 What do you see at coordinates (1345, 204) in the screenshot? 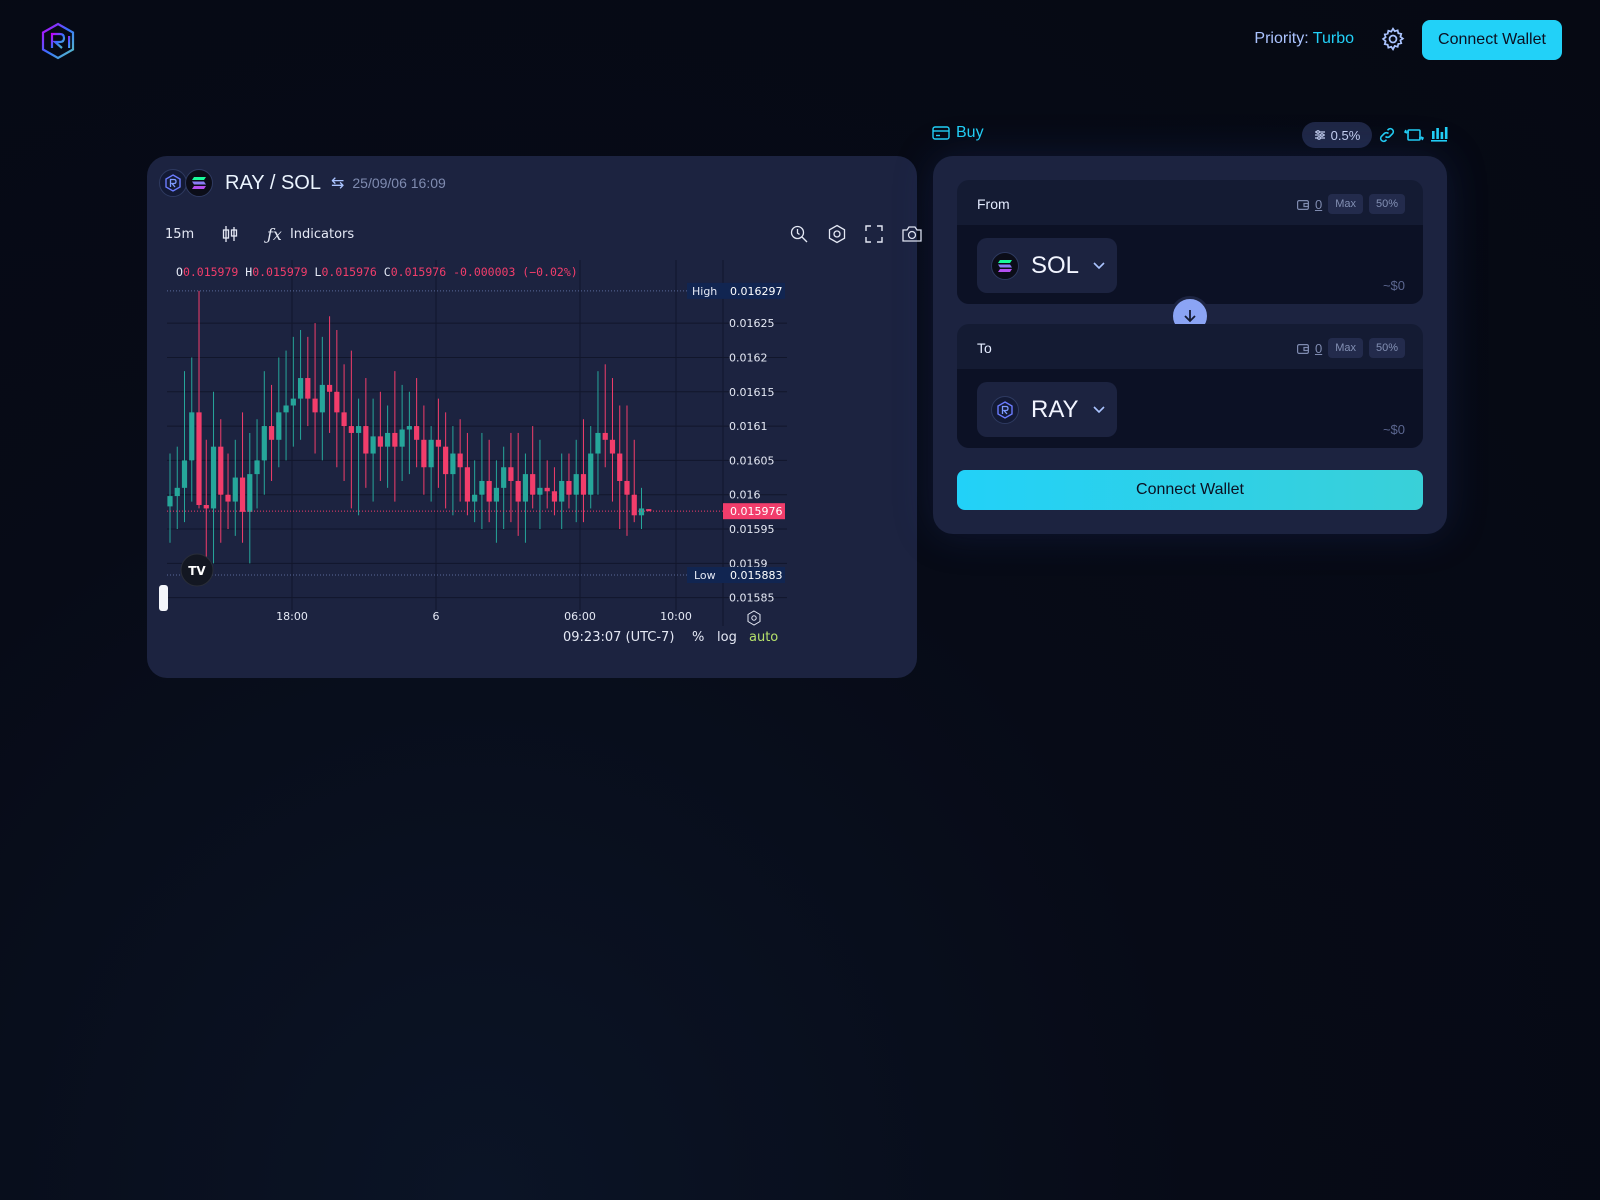
I see `from-max-button: Max` at bounding box center [1345, 204].